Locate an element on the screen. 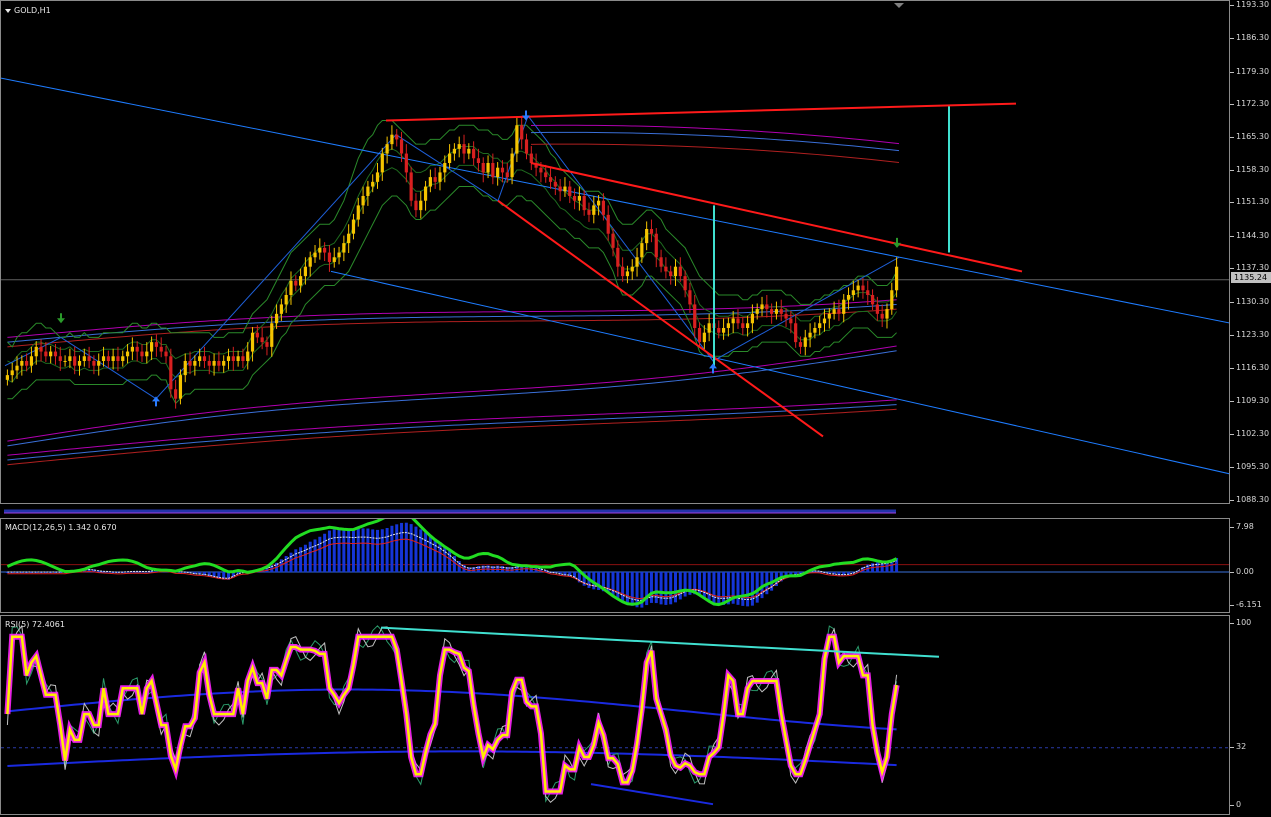 Image resolution: width=1271 pixels, height=817 pixels. rsi-label: RSI(5) 72.4061 is located at coordinates (35, 624).